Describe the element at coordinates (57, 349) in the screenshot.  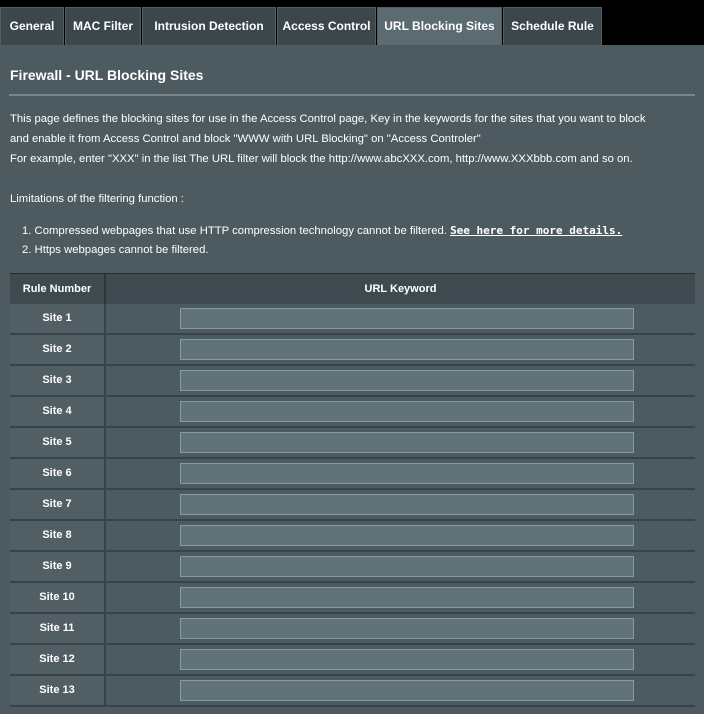
I see `rule-number-cell: Site 2` at that location.